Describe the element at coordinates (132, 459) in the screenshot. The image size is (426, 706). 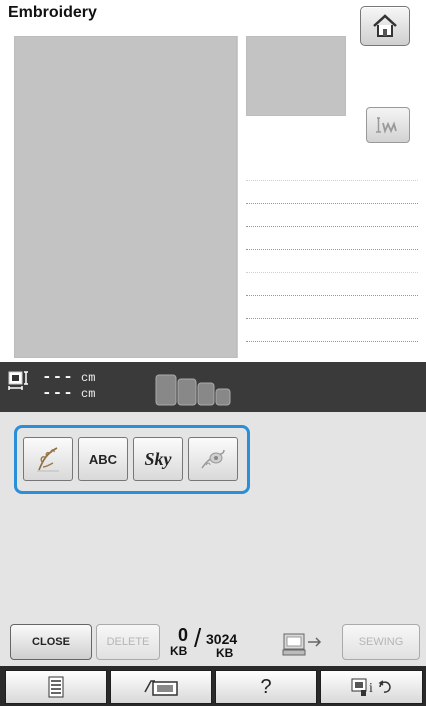
I see `category-selector: ABC Sky` at that location.